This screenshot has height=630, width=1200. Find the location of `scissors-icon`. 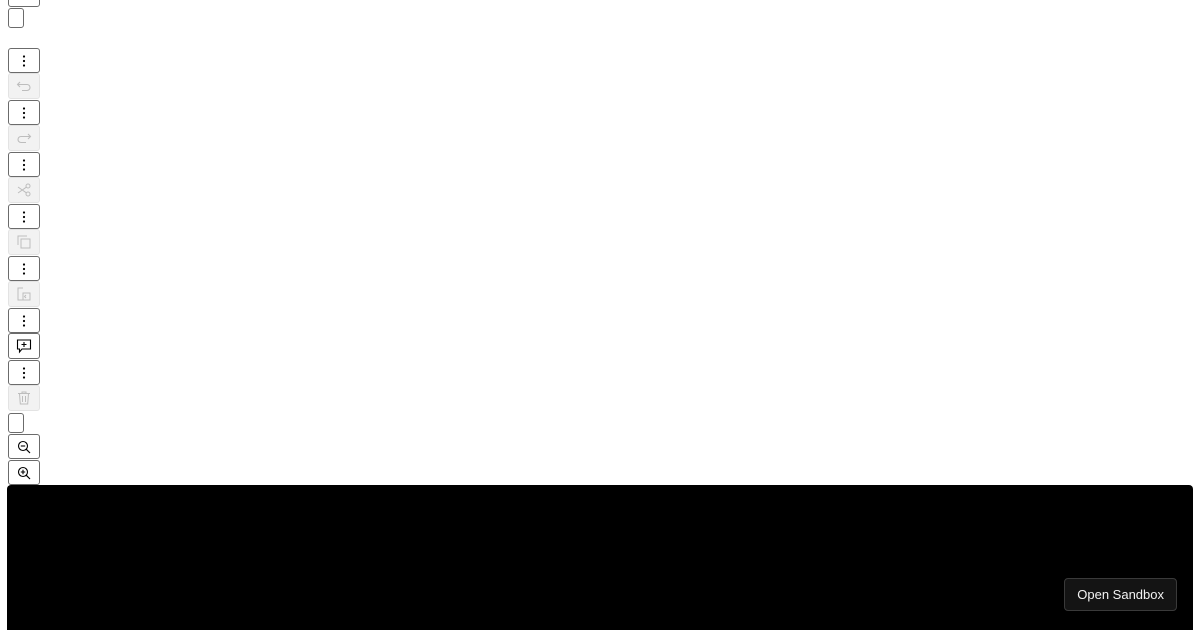

scissors-icon is located at coordinates (24, 190).